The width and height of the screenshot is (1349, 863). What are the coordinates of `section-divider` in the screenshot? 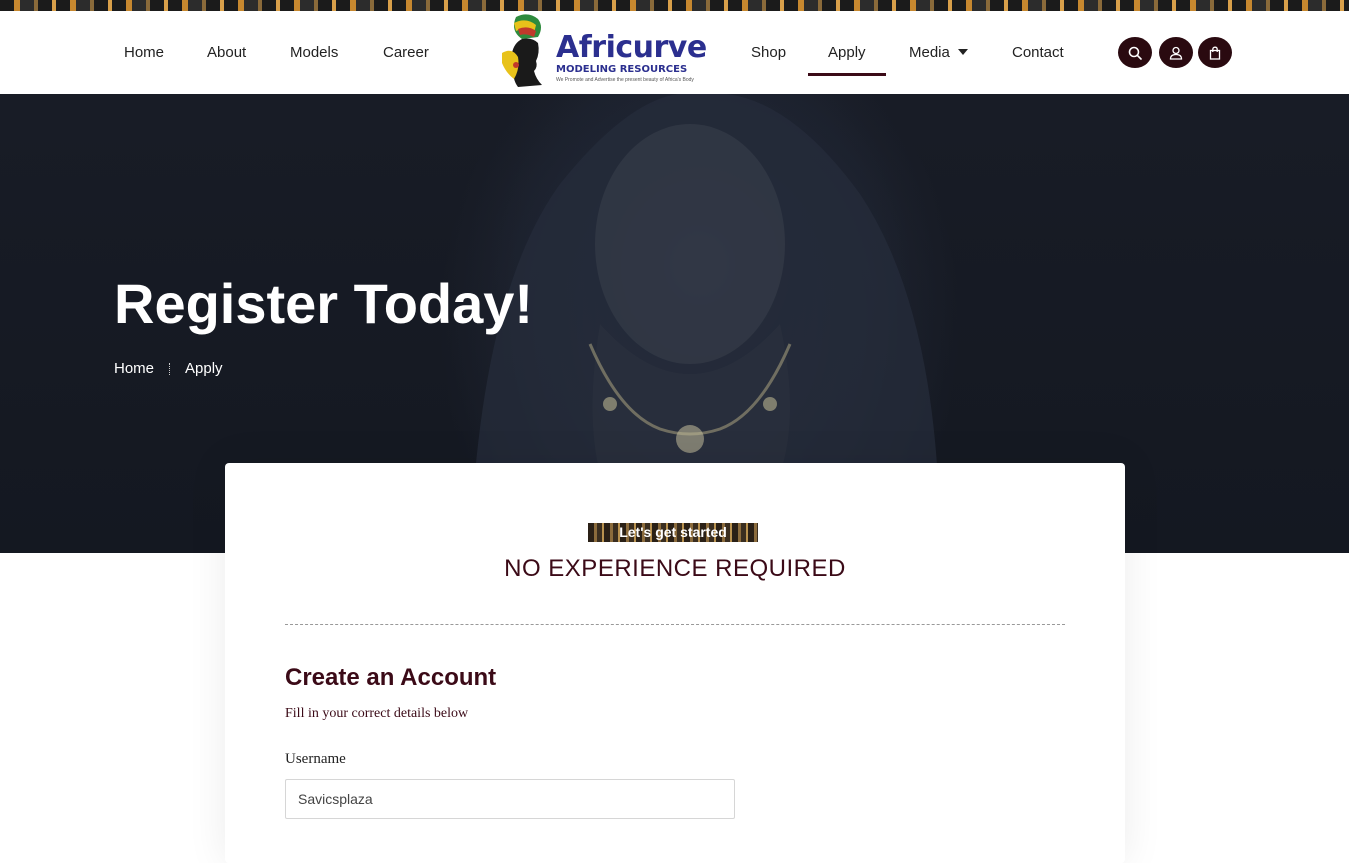 It's located at (675, 624).